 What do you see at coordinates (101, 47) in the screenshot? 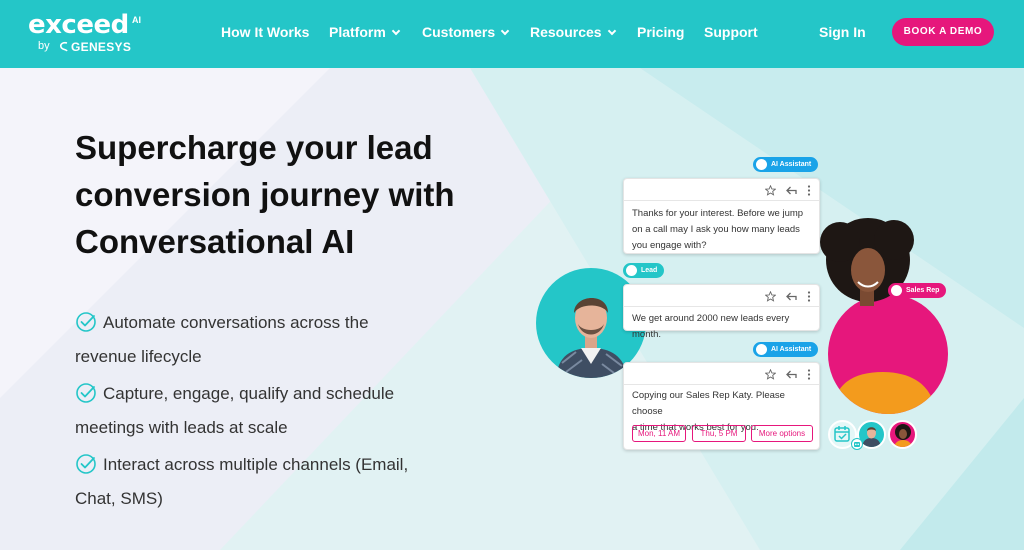
I see `logo-company: GENESYS` at bounding box center [101, 47].